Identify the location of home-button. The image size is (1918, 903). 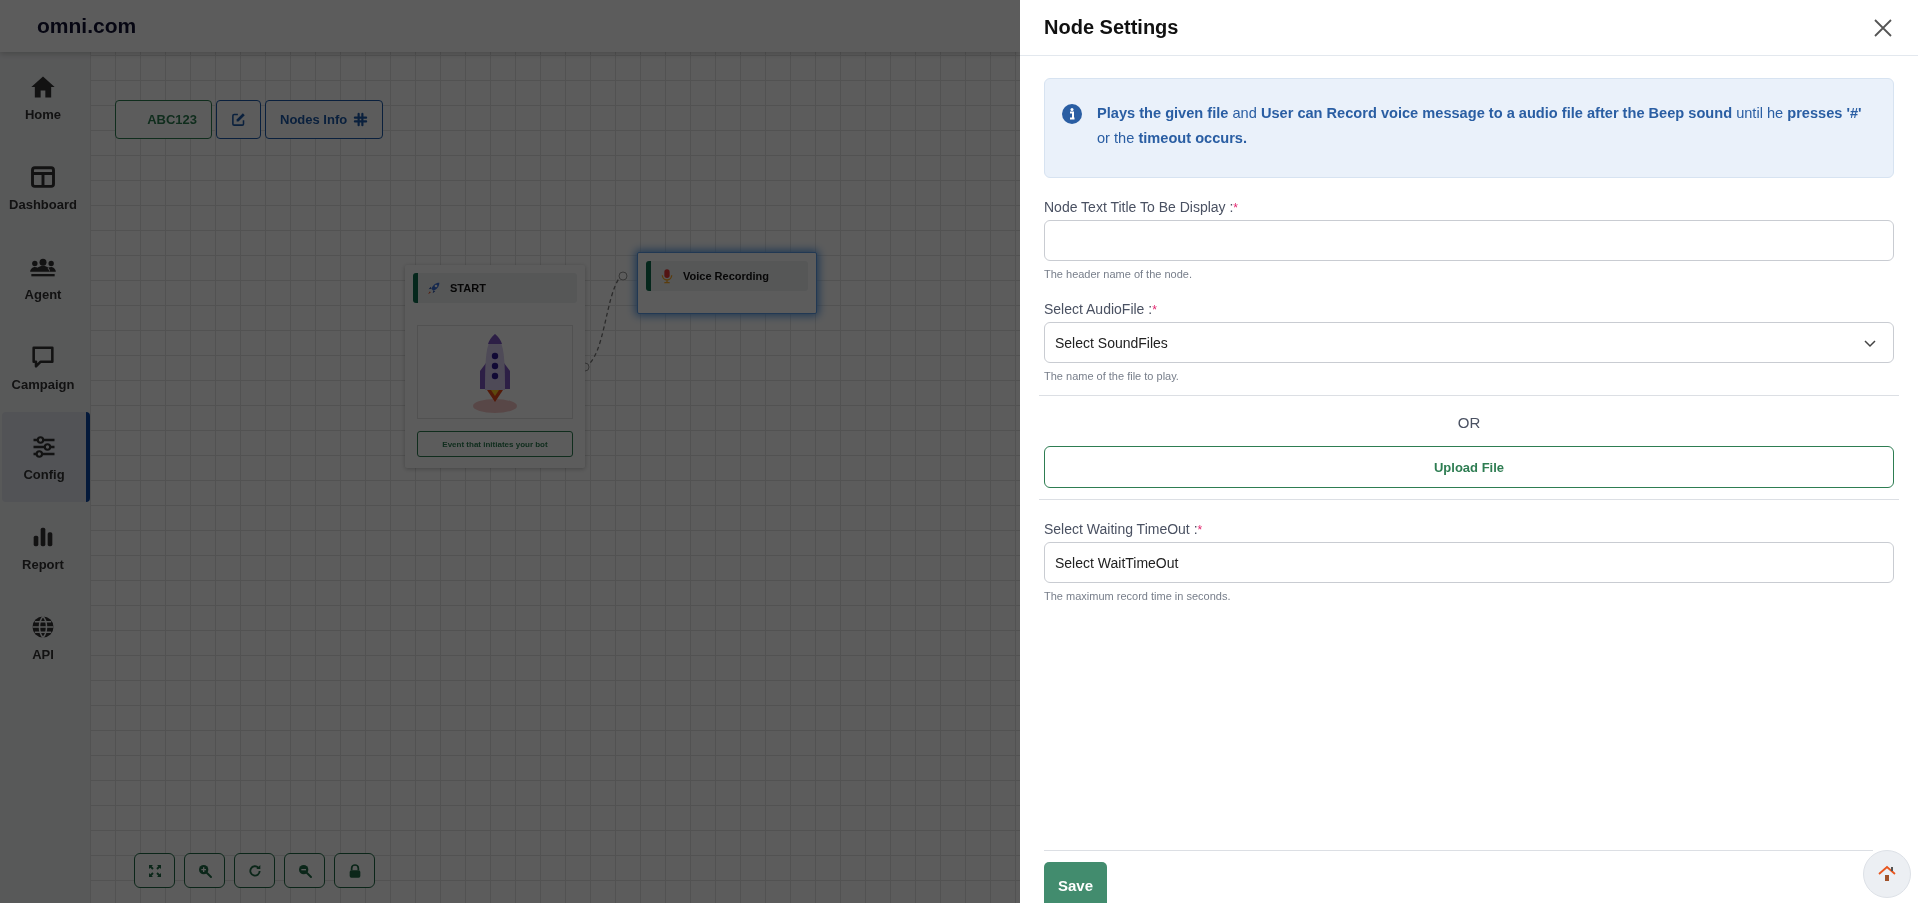
(1887, 874).